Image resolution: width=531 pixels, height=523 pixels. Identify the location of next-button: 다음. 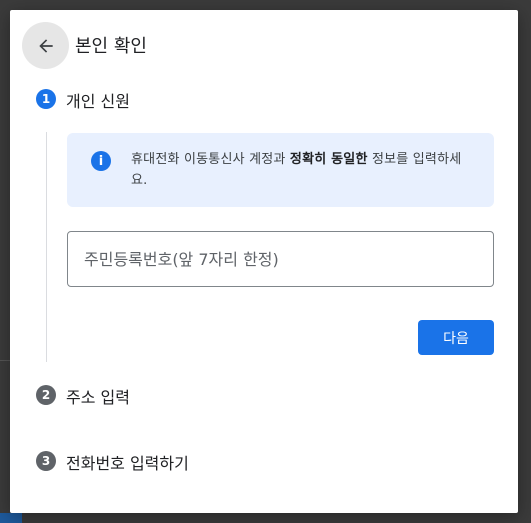
(456, 337).